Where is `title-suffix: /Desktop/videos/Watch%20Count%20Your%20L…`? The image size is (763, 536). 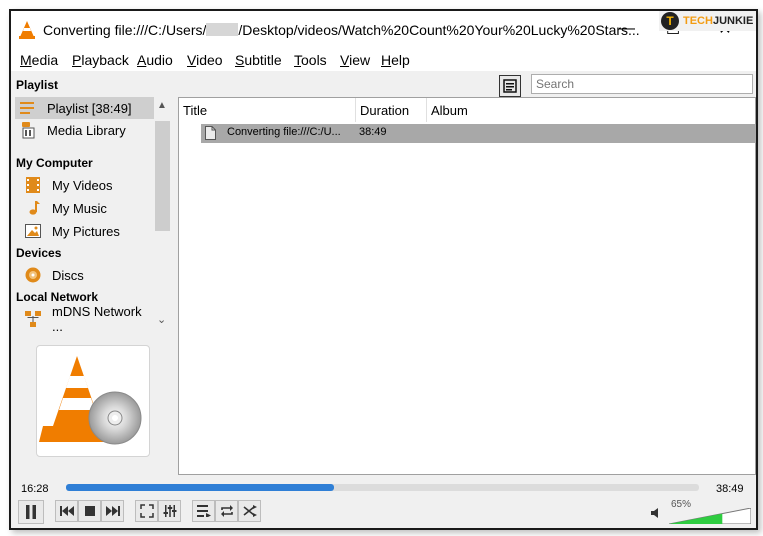 title-suffix: /Desktop/videos/Watch%20Count%20Your%20L… is located at coordinates (439, 30).